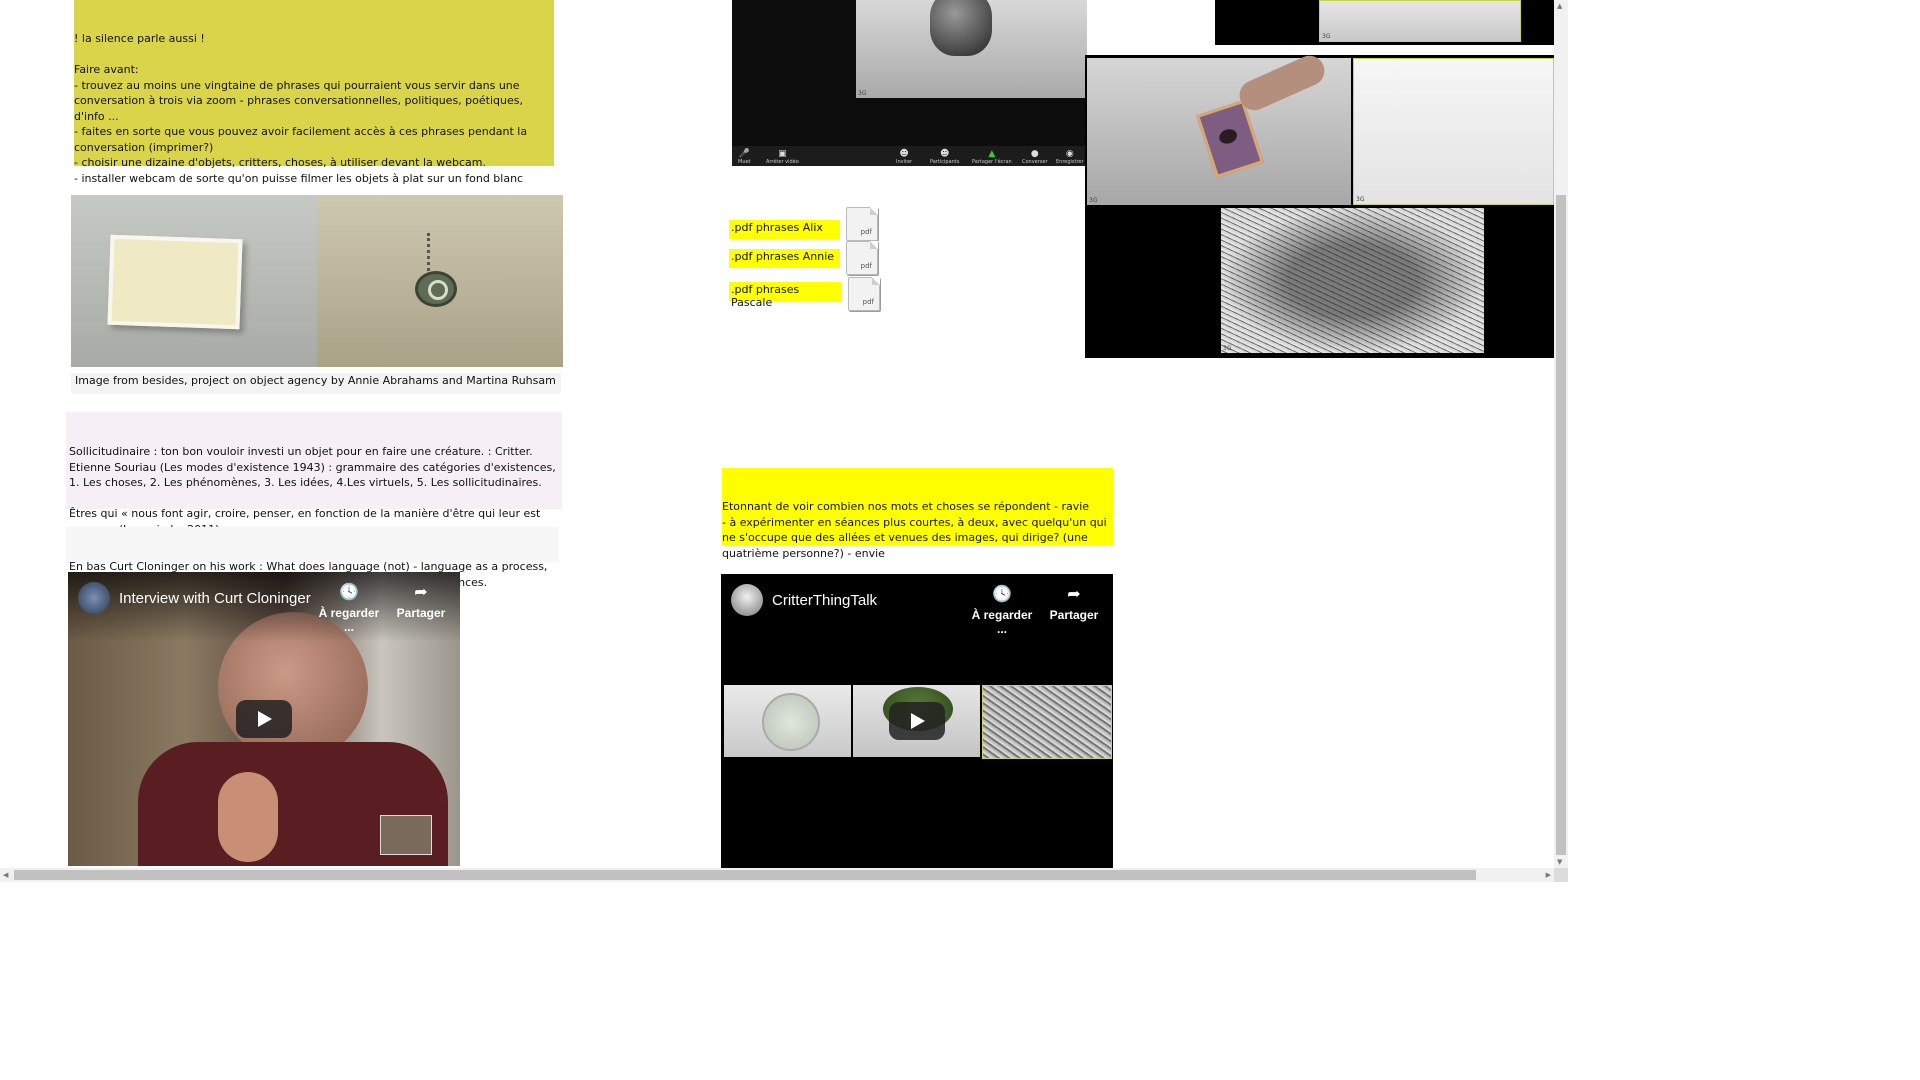 The image size is (1920, 1080). I want to click on share-screen-button: ▲ Partager l'écran, so click(992, 157).